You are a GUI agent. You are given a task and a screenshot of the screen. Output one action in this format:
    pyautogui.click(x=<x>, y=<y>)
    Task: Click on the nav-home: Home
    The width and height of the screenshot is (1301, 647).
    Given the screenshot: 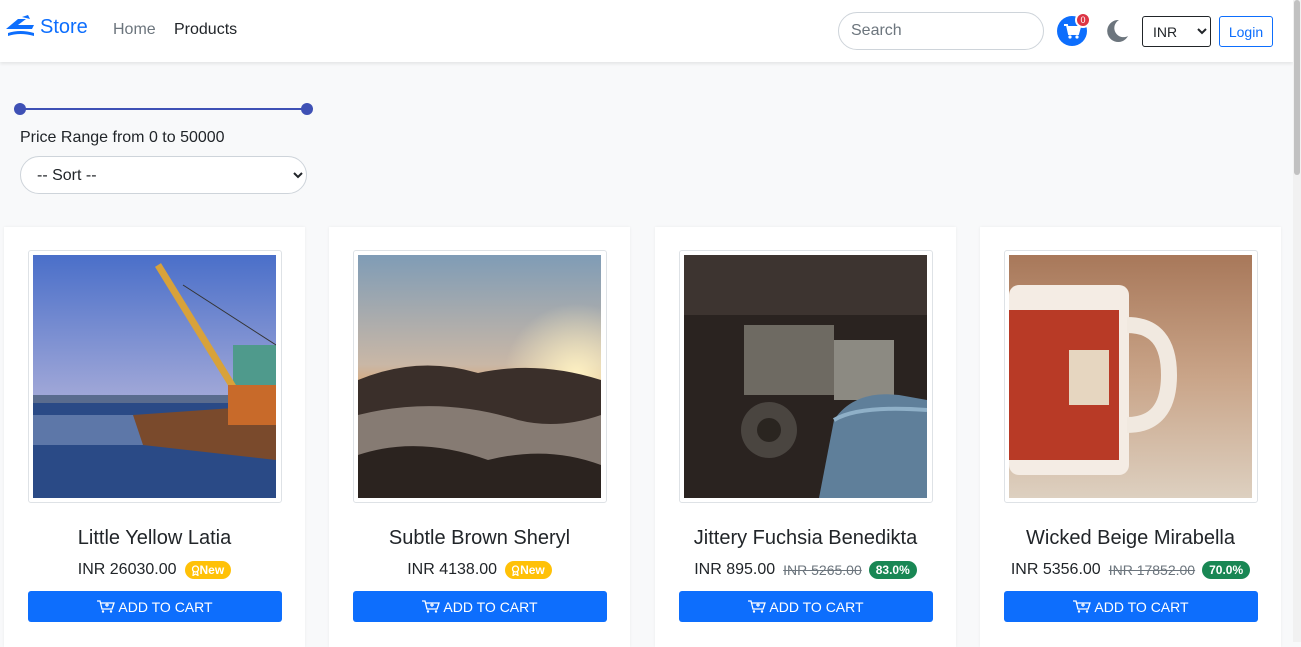 What is the action you would take?
    pyautogui.click(x=134, y=30)
    